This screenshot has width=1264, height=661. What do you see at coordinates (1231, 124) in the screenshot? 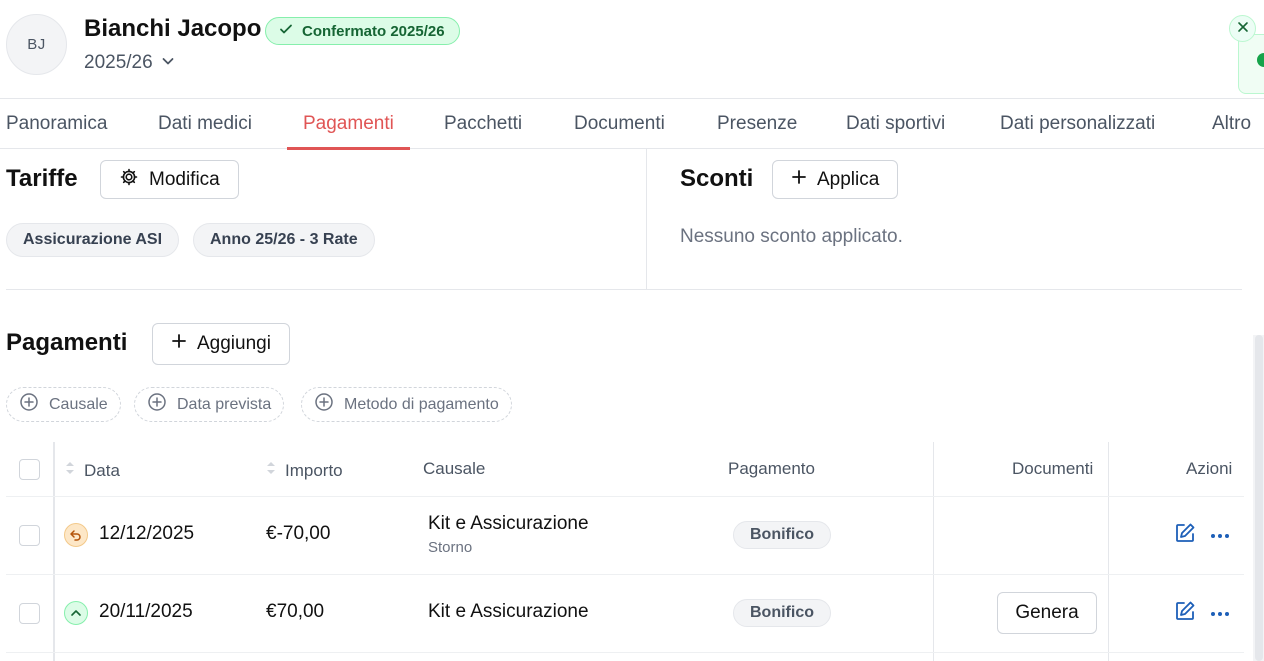
I see `tab-altro: Altro` at bounding box center [1231, 124].